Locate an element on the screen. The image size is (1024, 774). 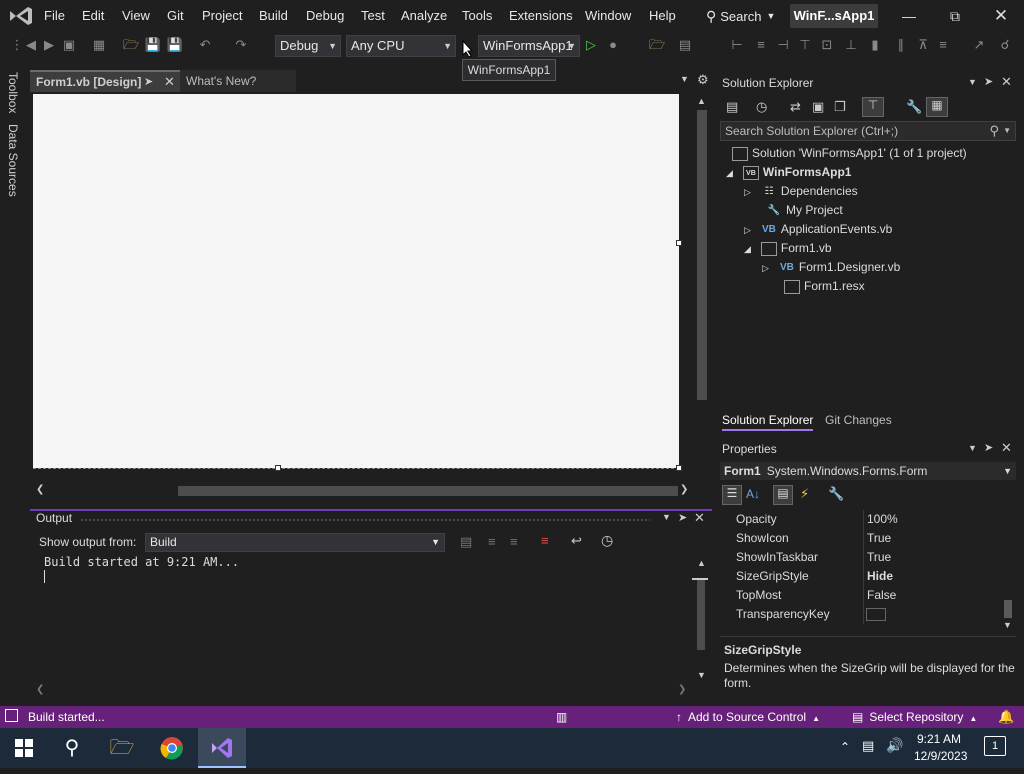
menu-file: File is located at coordinates (54, 16).